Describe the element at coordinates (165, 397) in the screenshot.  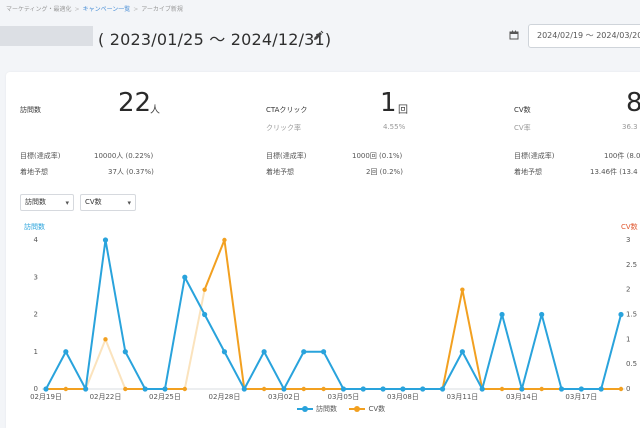
I see `x-axis-tick-label: 02月25日` at that location.